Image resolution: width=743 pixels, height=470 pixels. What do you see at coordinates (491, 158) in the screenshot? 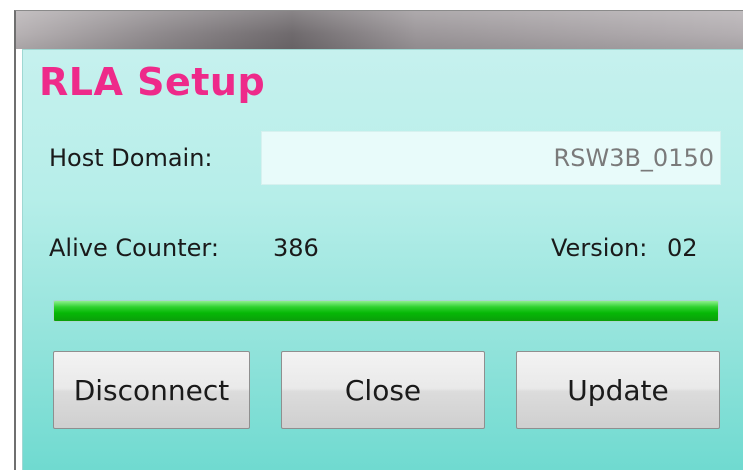
I see `host-domain-field: RSW3B_0150` at bounding box center [491, 158].